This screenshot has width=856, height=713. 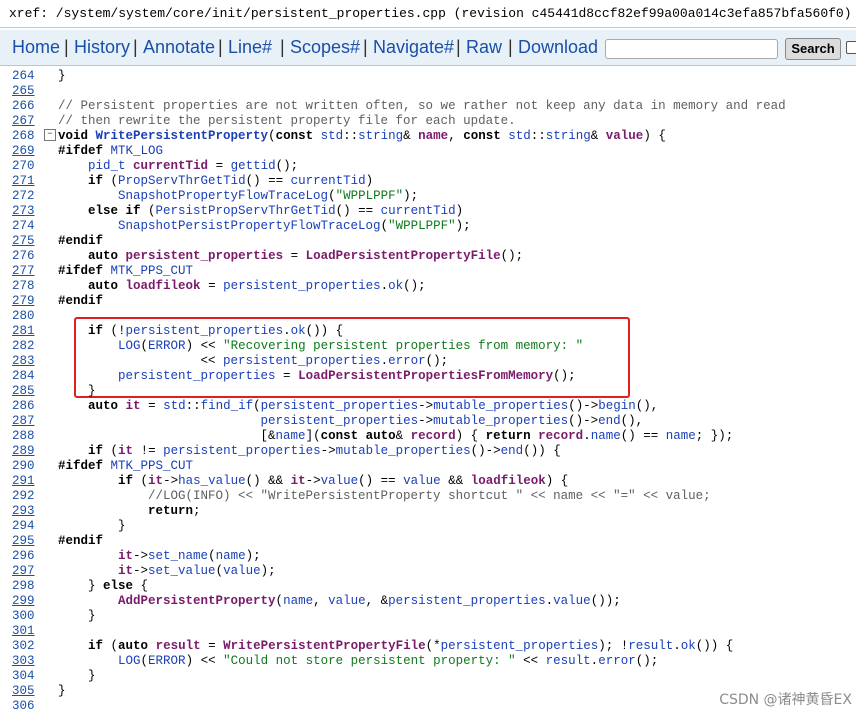 I want to click on line-number-link: 280, so click(x=23, y=316).